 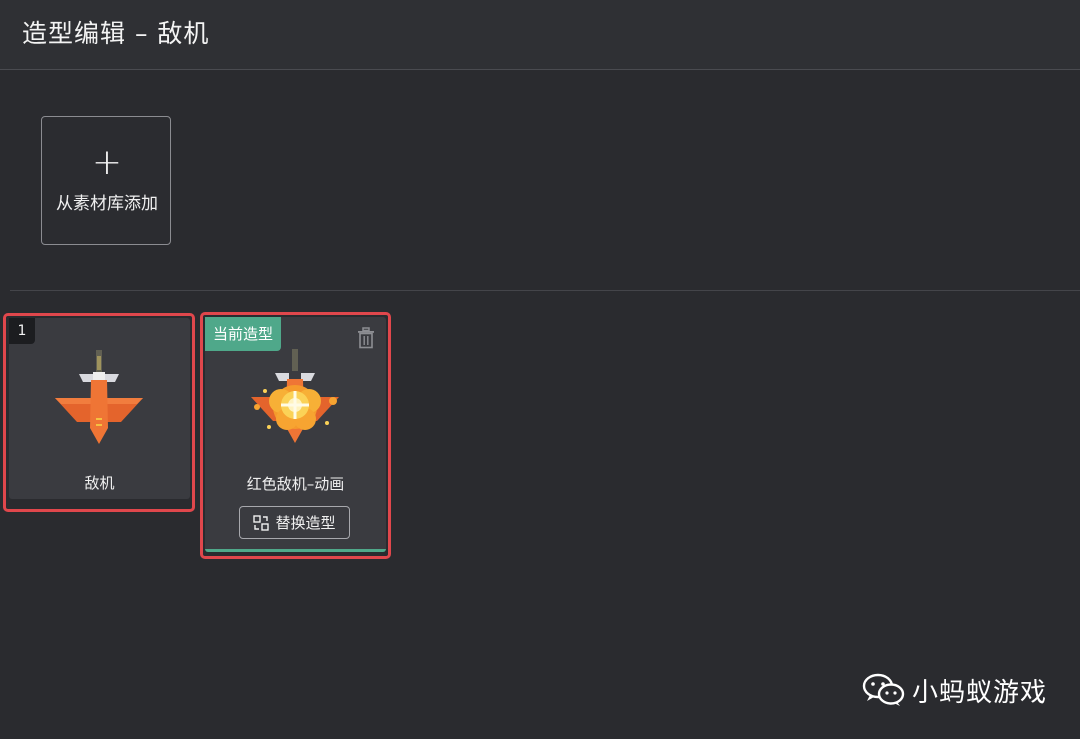 What do you see at coordinates (107, 204) in the screenshot?
I see `add-from-library-label: 从素材库添加` at bounding box center [107, 204].